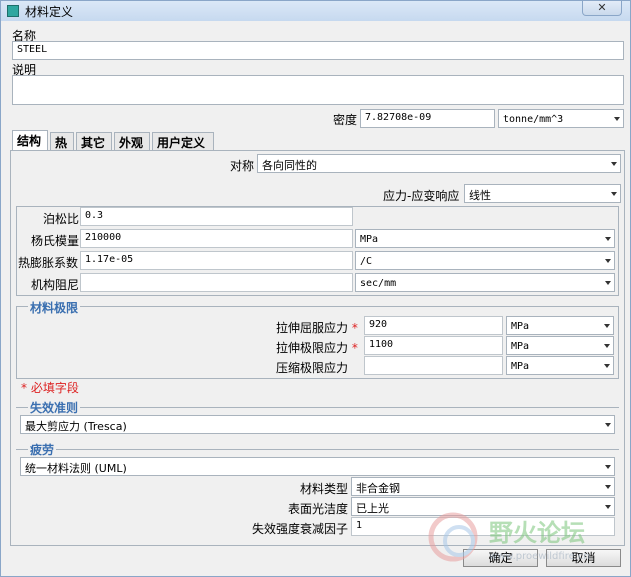  I want to click on youngs-unit-value: MPa, so click(369, 239).